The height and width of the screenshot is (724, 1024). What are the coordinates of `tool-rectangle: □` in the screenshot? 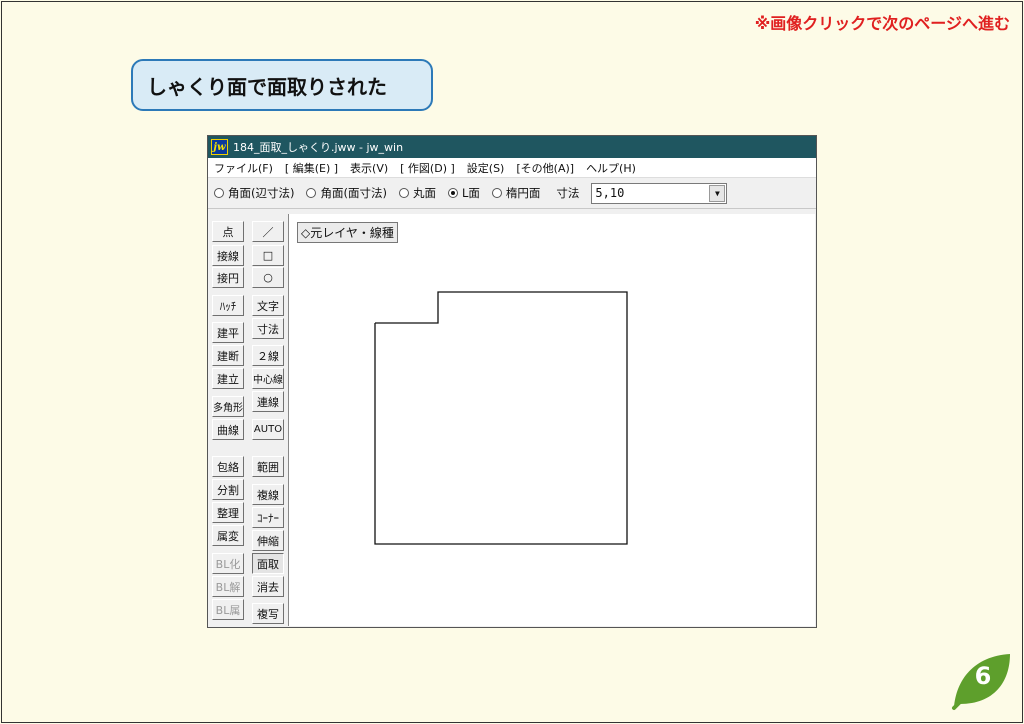 It's located at (268, 255).